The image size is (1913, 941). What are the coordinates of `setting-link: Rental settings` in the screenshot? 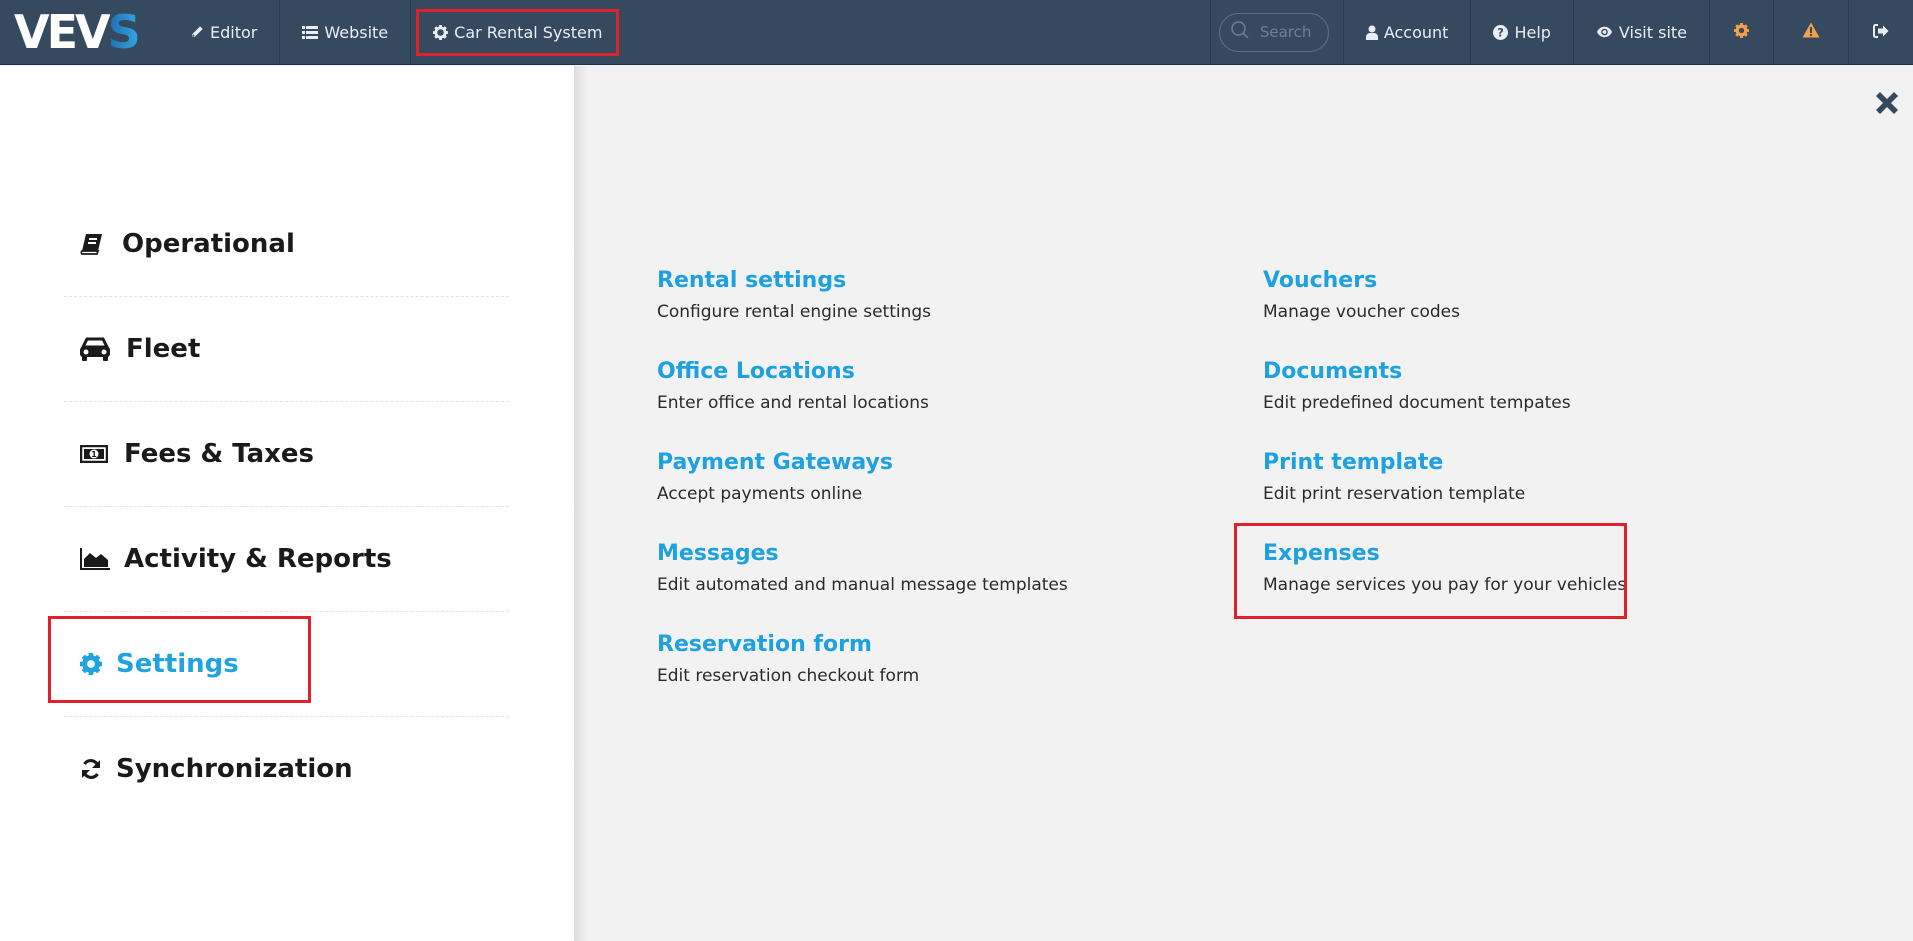 It's located at (751, 280).